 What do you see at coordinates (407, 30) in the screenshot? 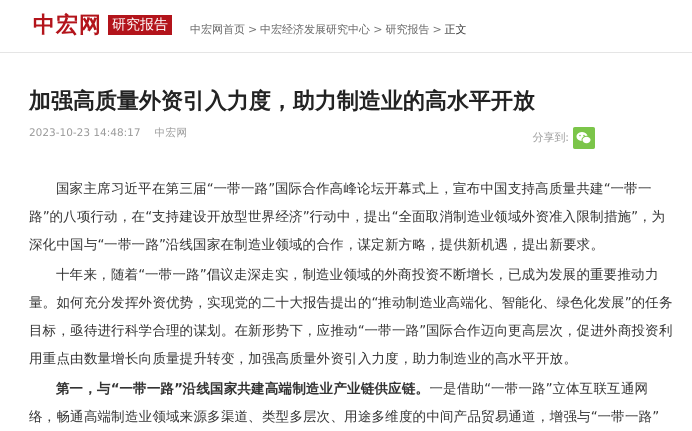
I see `breadcrumb-link: 研究报告` at bounding box center [407, 30].